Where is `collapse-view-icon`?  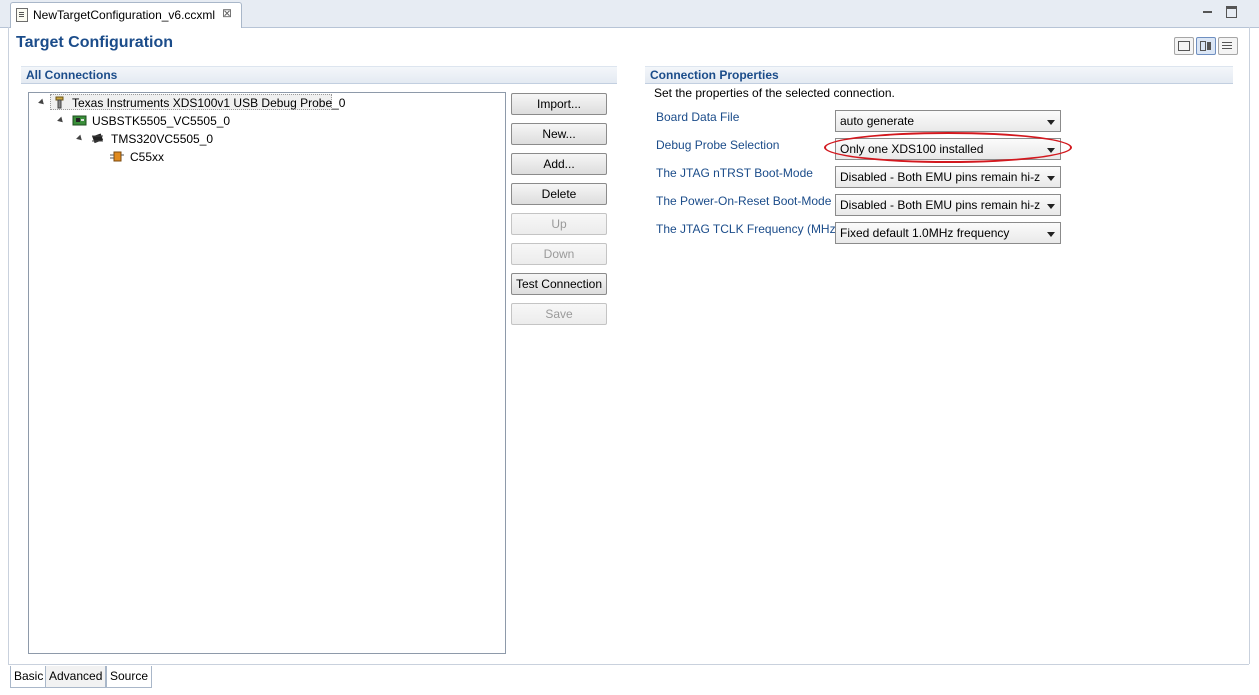
collapse-view-icon is located at coordinates (1184, 46).